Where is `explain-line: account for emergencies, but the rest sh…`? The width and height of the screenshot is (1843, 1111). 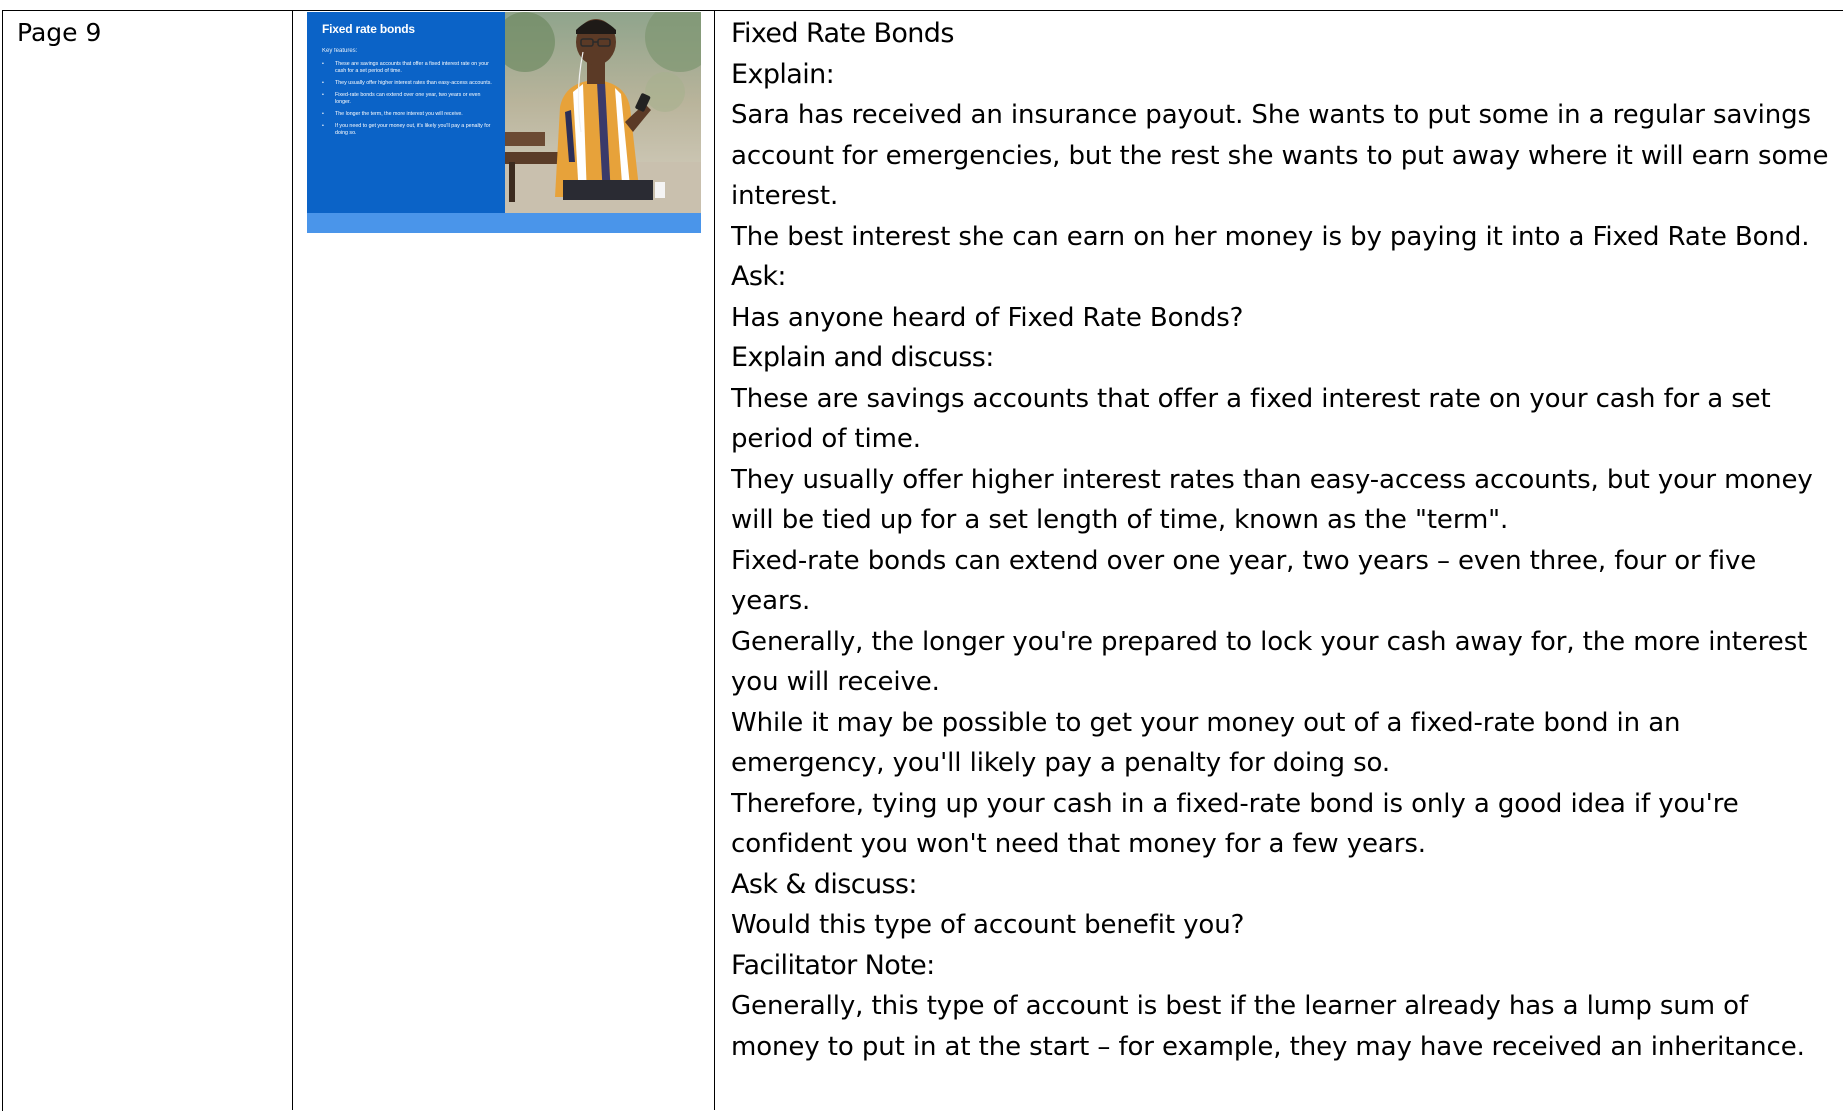
explain-line: account for emergencies, but the rest sh… is located at coordinates (1280, 155).